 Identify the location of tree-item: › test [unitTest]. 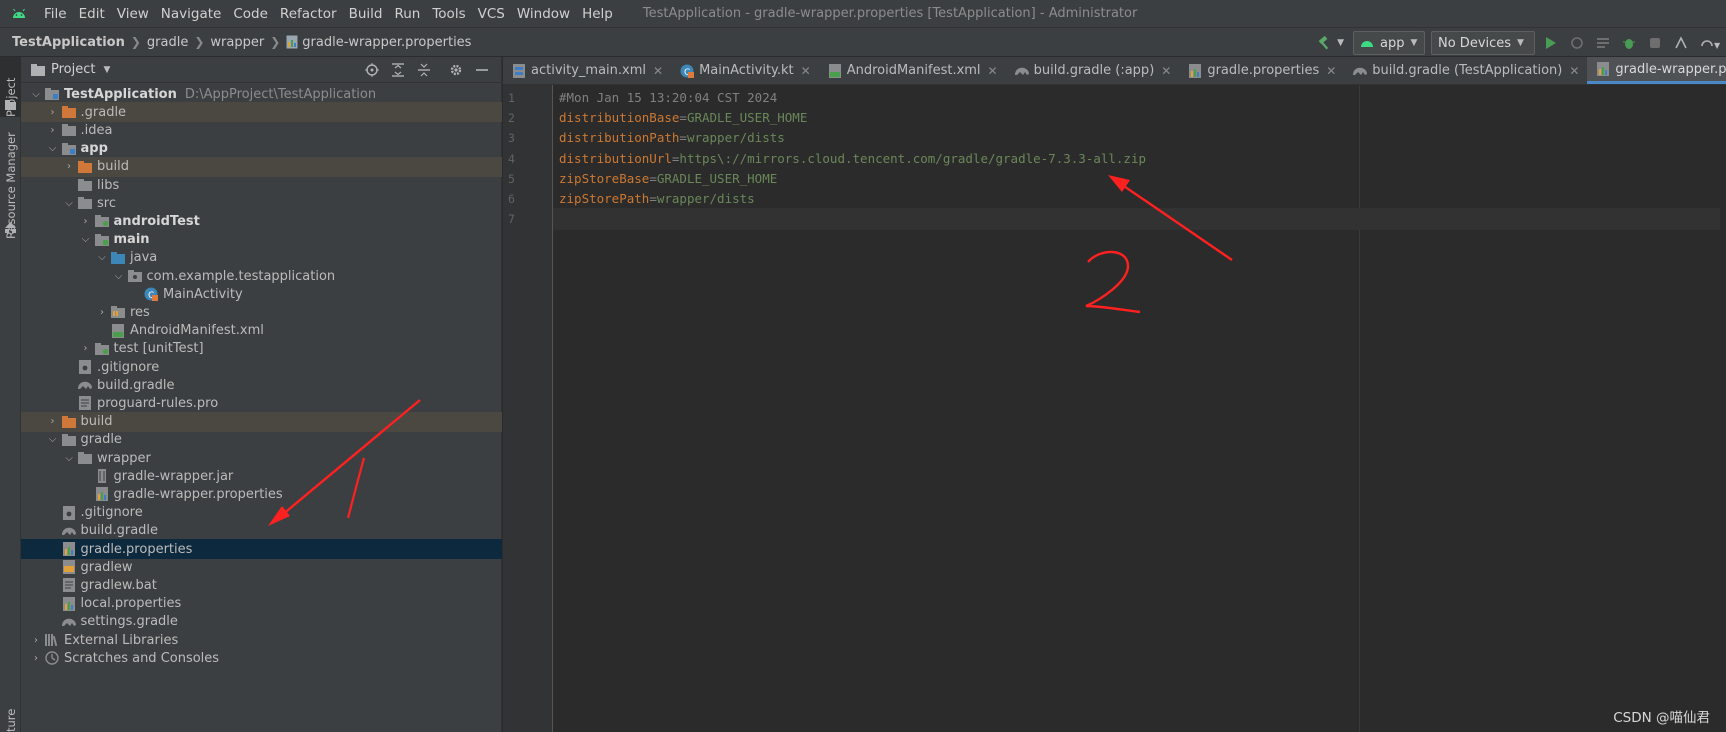
(261, 349).